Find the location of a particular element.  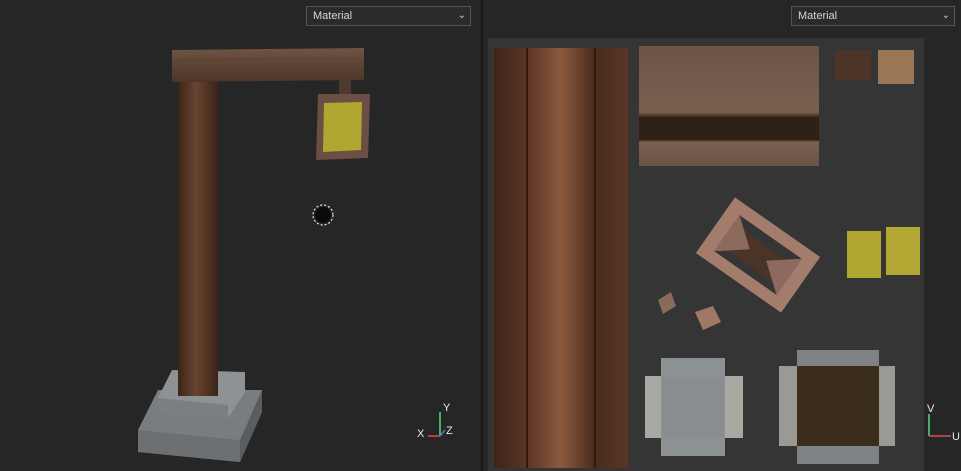

uv-island-sign-back is located at coordinates (903, 251).